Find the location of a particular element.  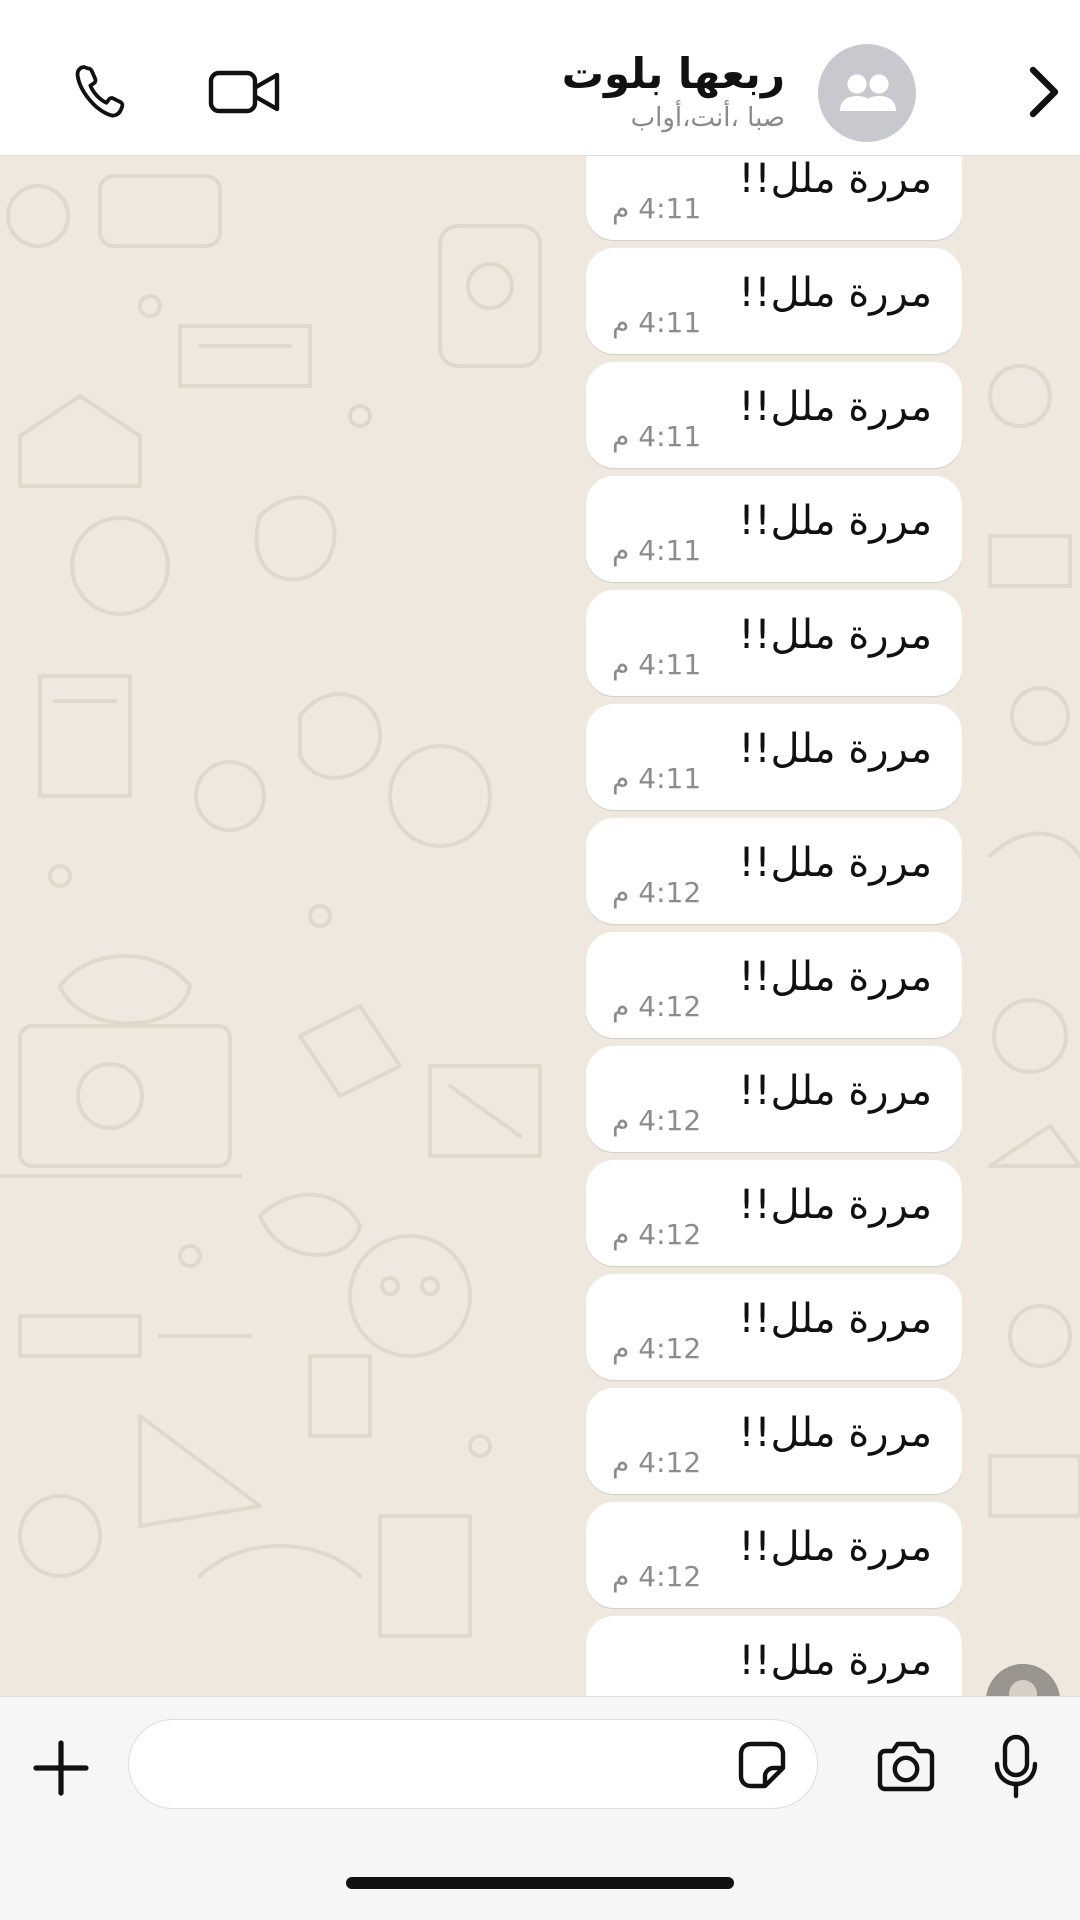

plus-icon is located at coordinates (61, 1768).